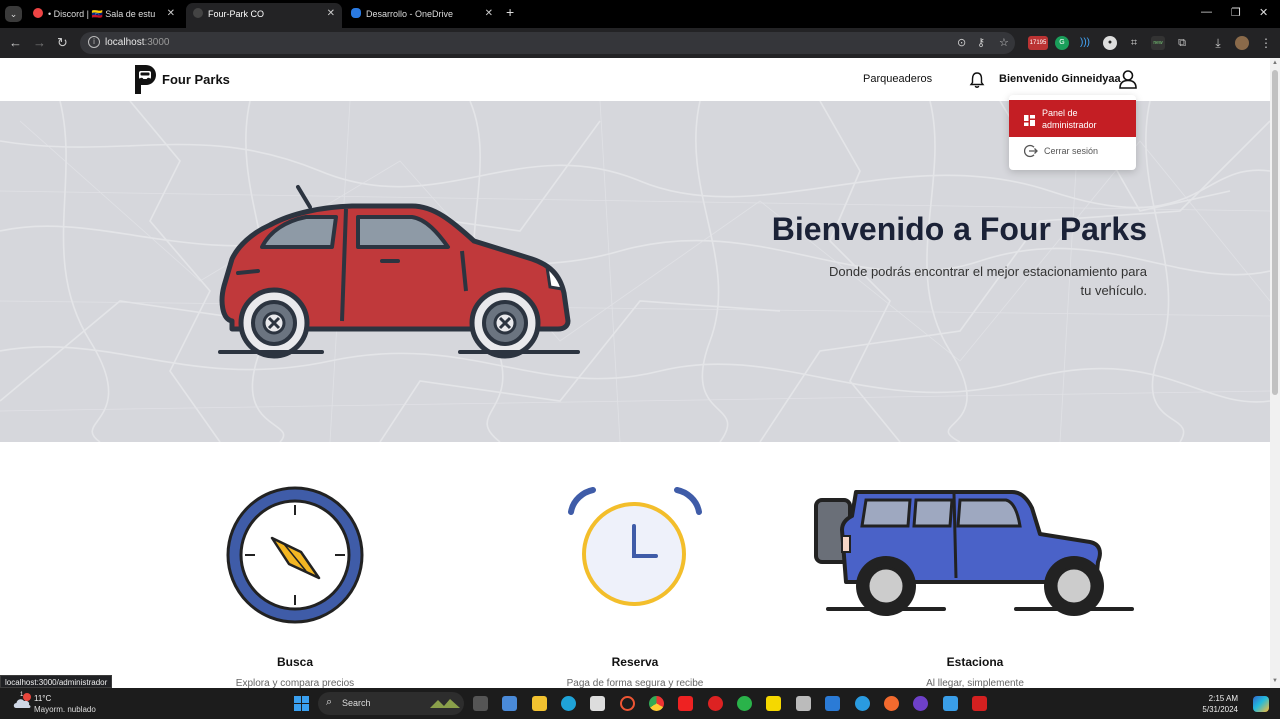  I want to click on youtube-music-icon, so click(715, 703).